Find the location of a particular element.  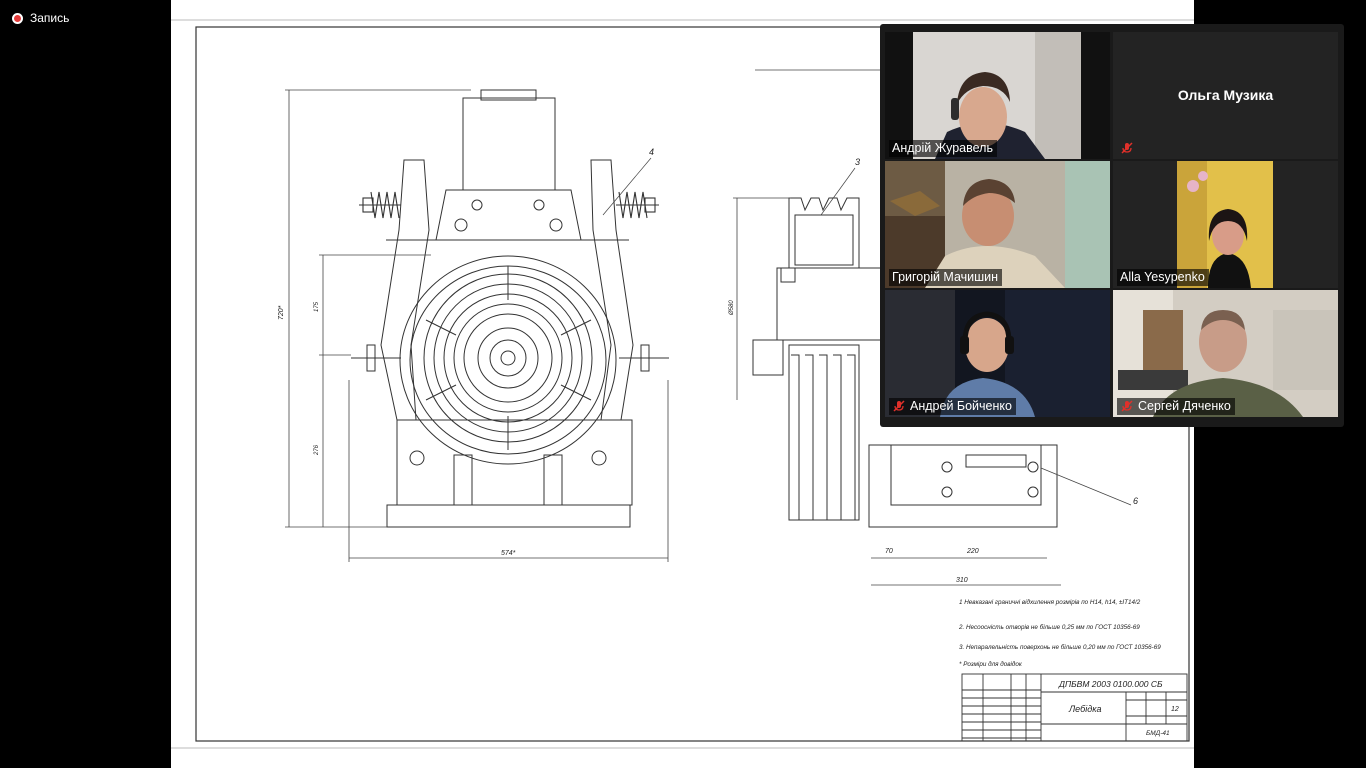

dim-175: 175 is located at coordinates (317, 306).